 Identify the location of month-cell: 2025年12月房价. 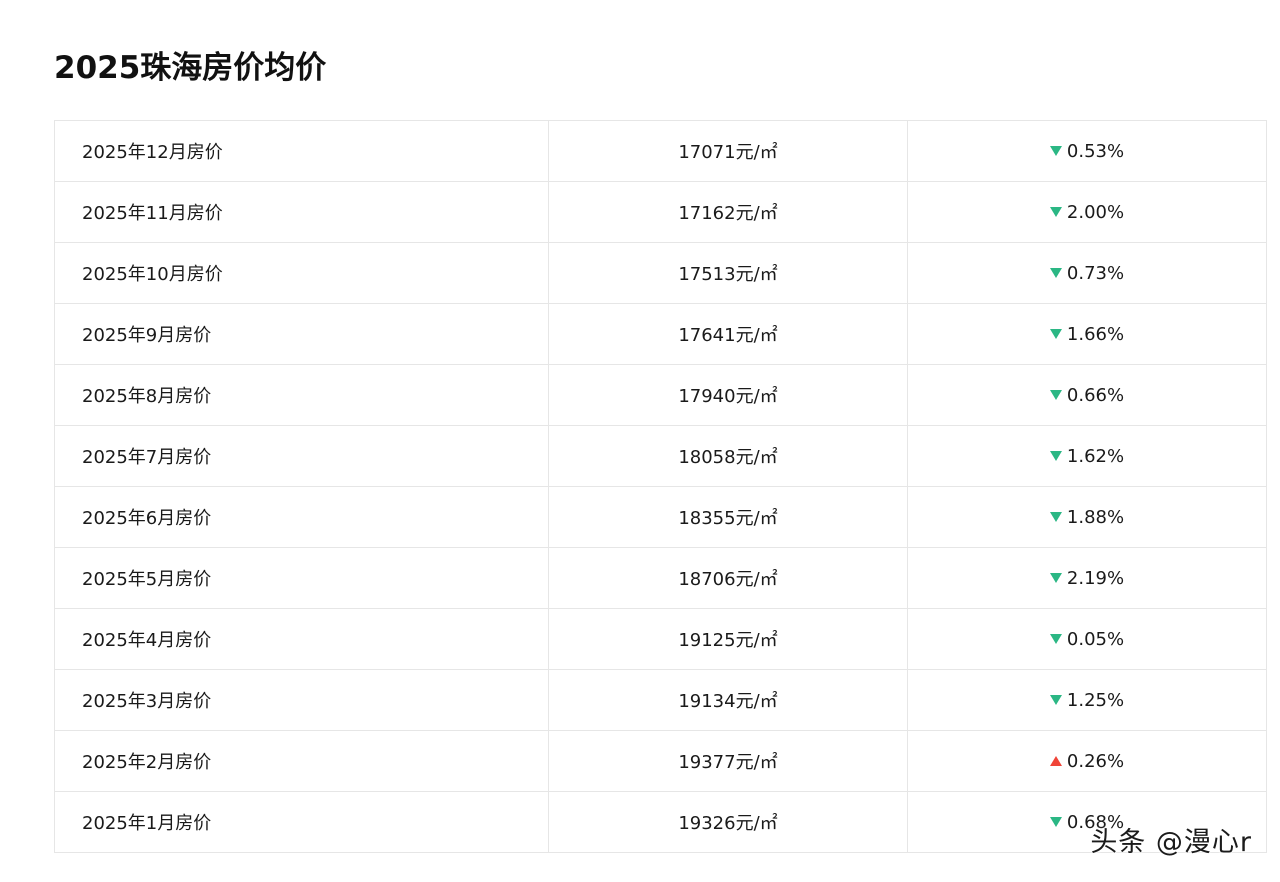
(301, 151).